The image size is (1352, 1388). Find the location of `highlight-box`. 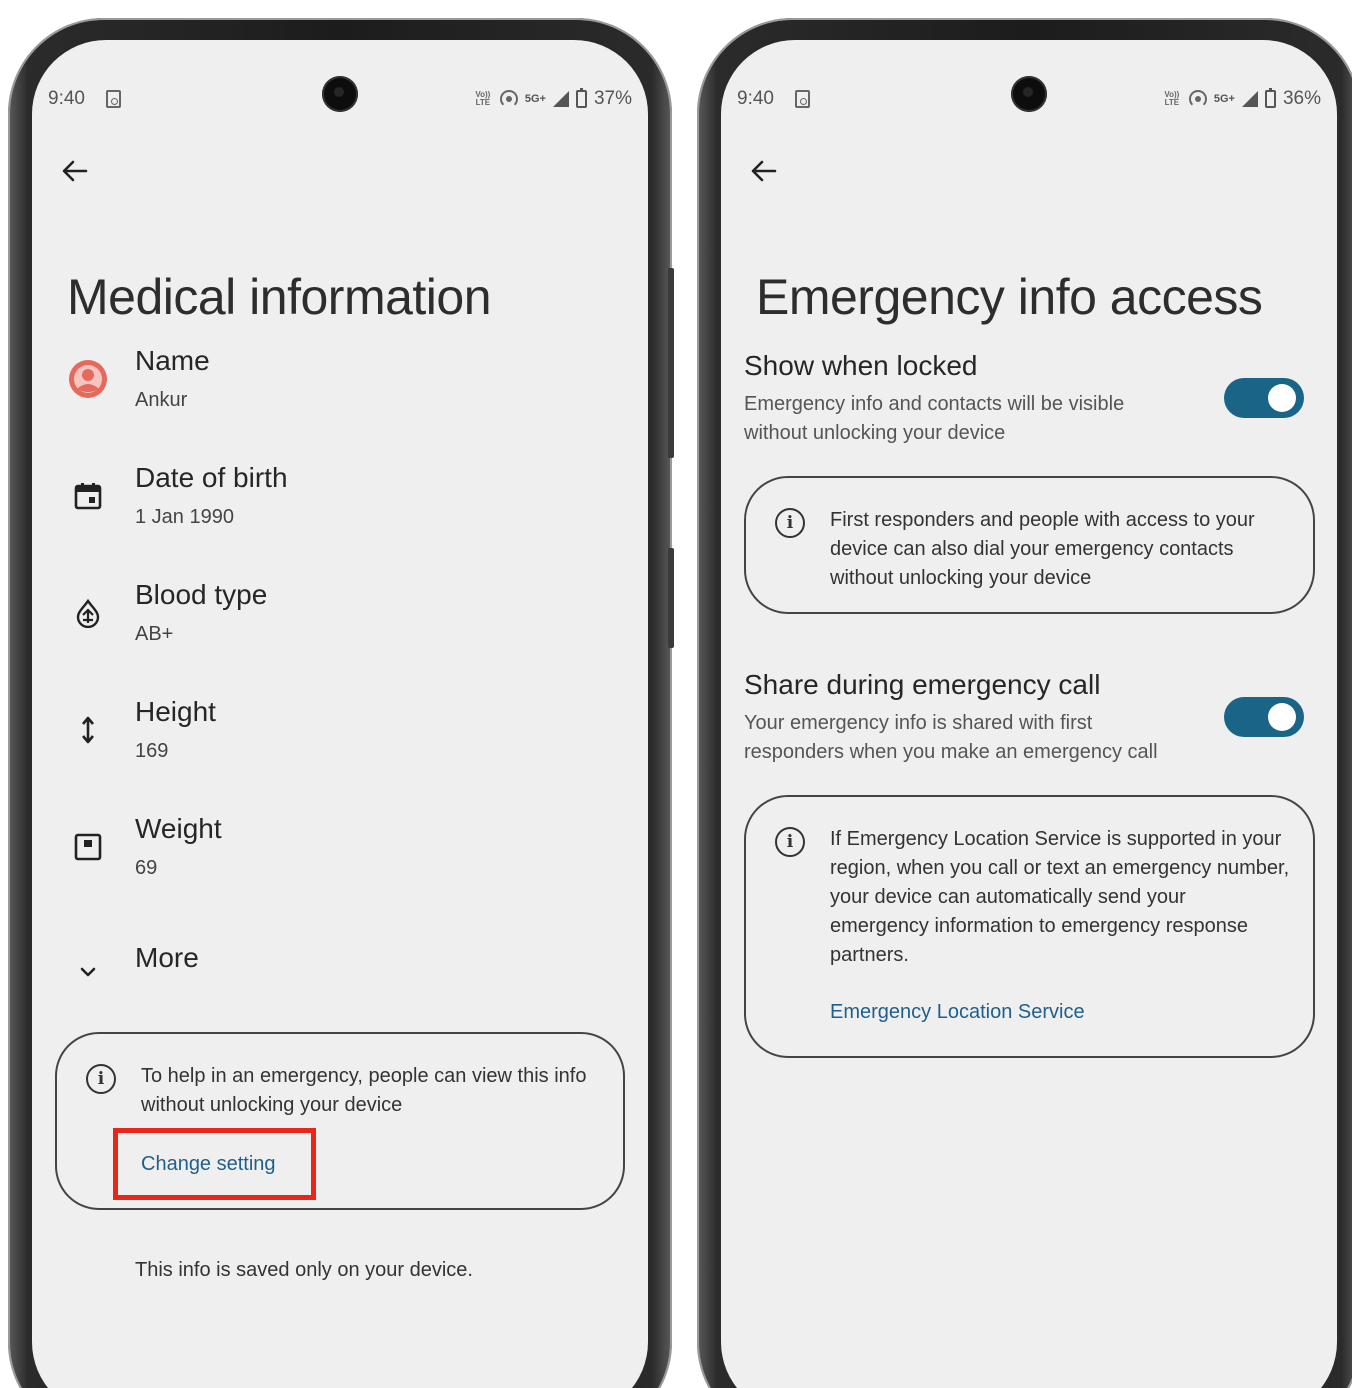

highlight-box is located at coordinates (214, 1164).